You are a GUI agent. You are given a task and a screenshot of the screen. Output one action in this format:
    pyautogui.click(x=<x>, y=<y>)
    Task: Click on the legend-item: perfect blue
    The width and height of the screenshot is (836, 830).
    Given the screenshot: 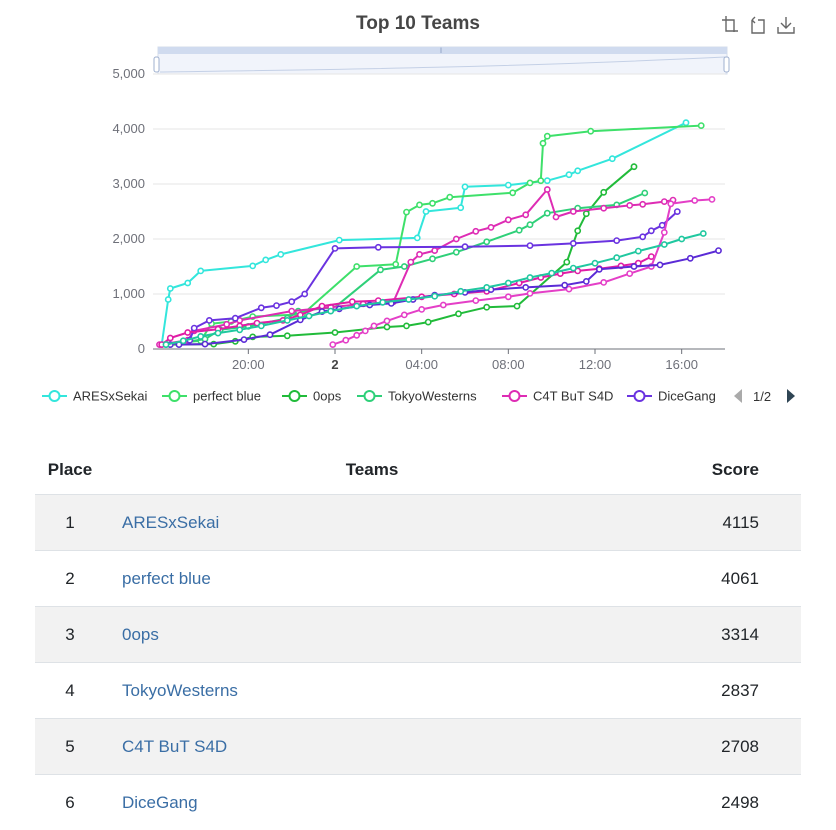 What is the action you would take?
    pyautogui.click(x=211, y=396)
    